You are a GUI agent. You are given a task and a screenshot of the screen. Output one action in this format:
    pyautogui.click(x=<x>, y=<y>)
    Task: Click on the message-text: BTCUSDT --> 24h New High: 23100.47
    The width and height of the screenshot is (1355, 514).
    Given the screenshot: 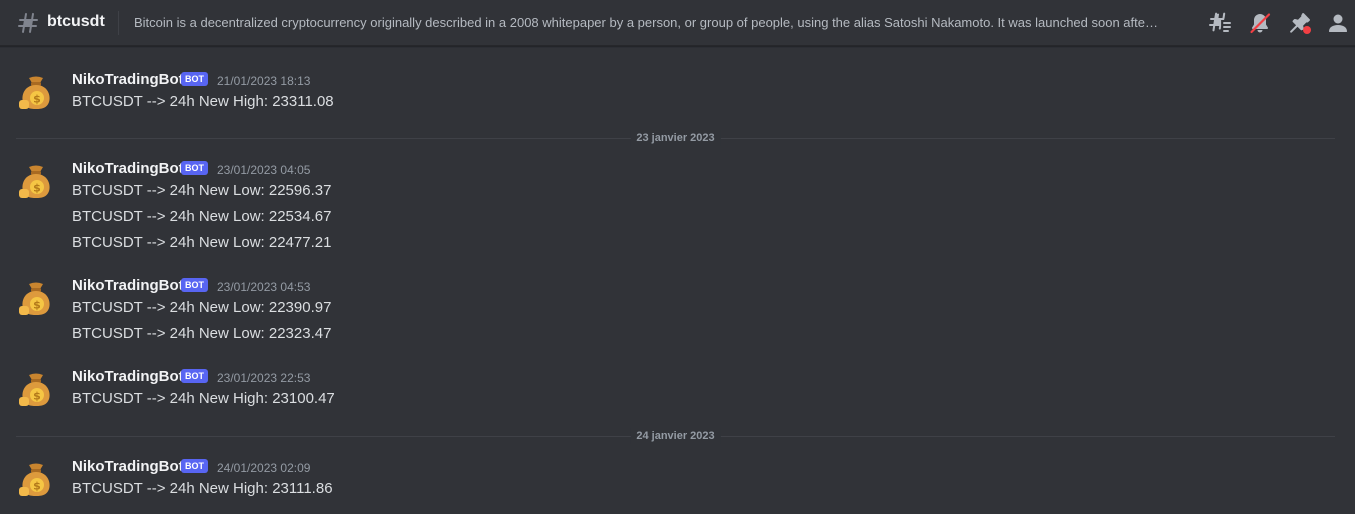 What is the action you would take?
    pyautogui.click(x=203, y=398)
    